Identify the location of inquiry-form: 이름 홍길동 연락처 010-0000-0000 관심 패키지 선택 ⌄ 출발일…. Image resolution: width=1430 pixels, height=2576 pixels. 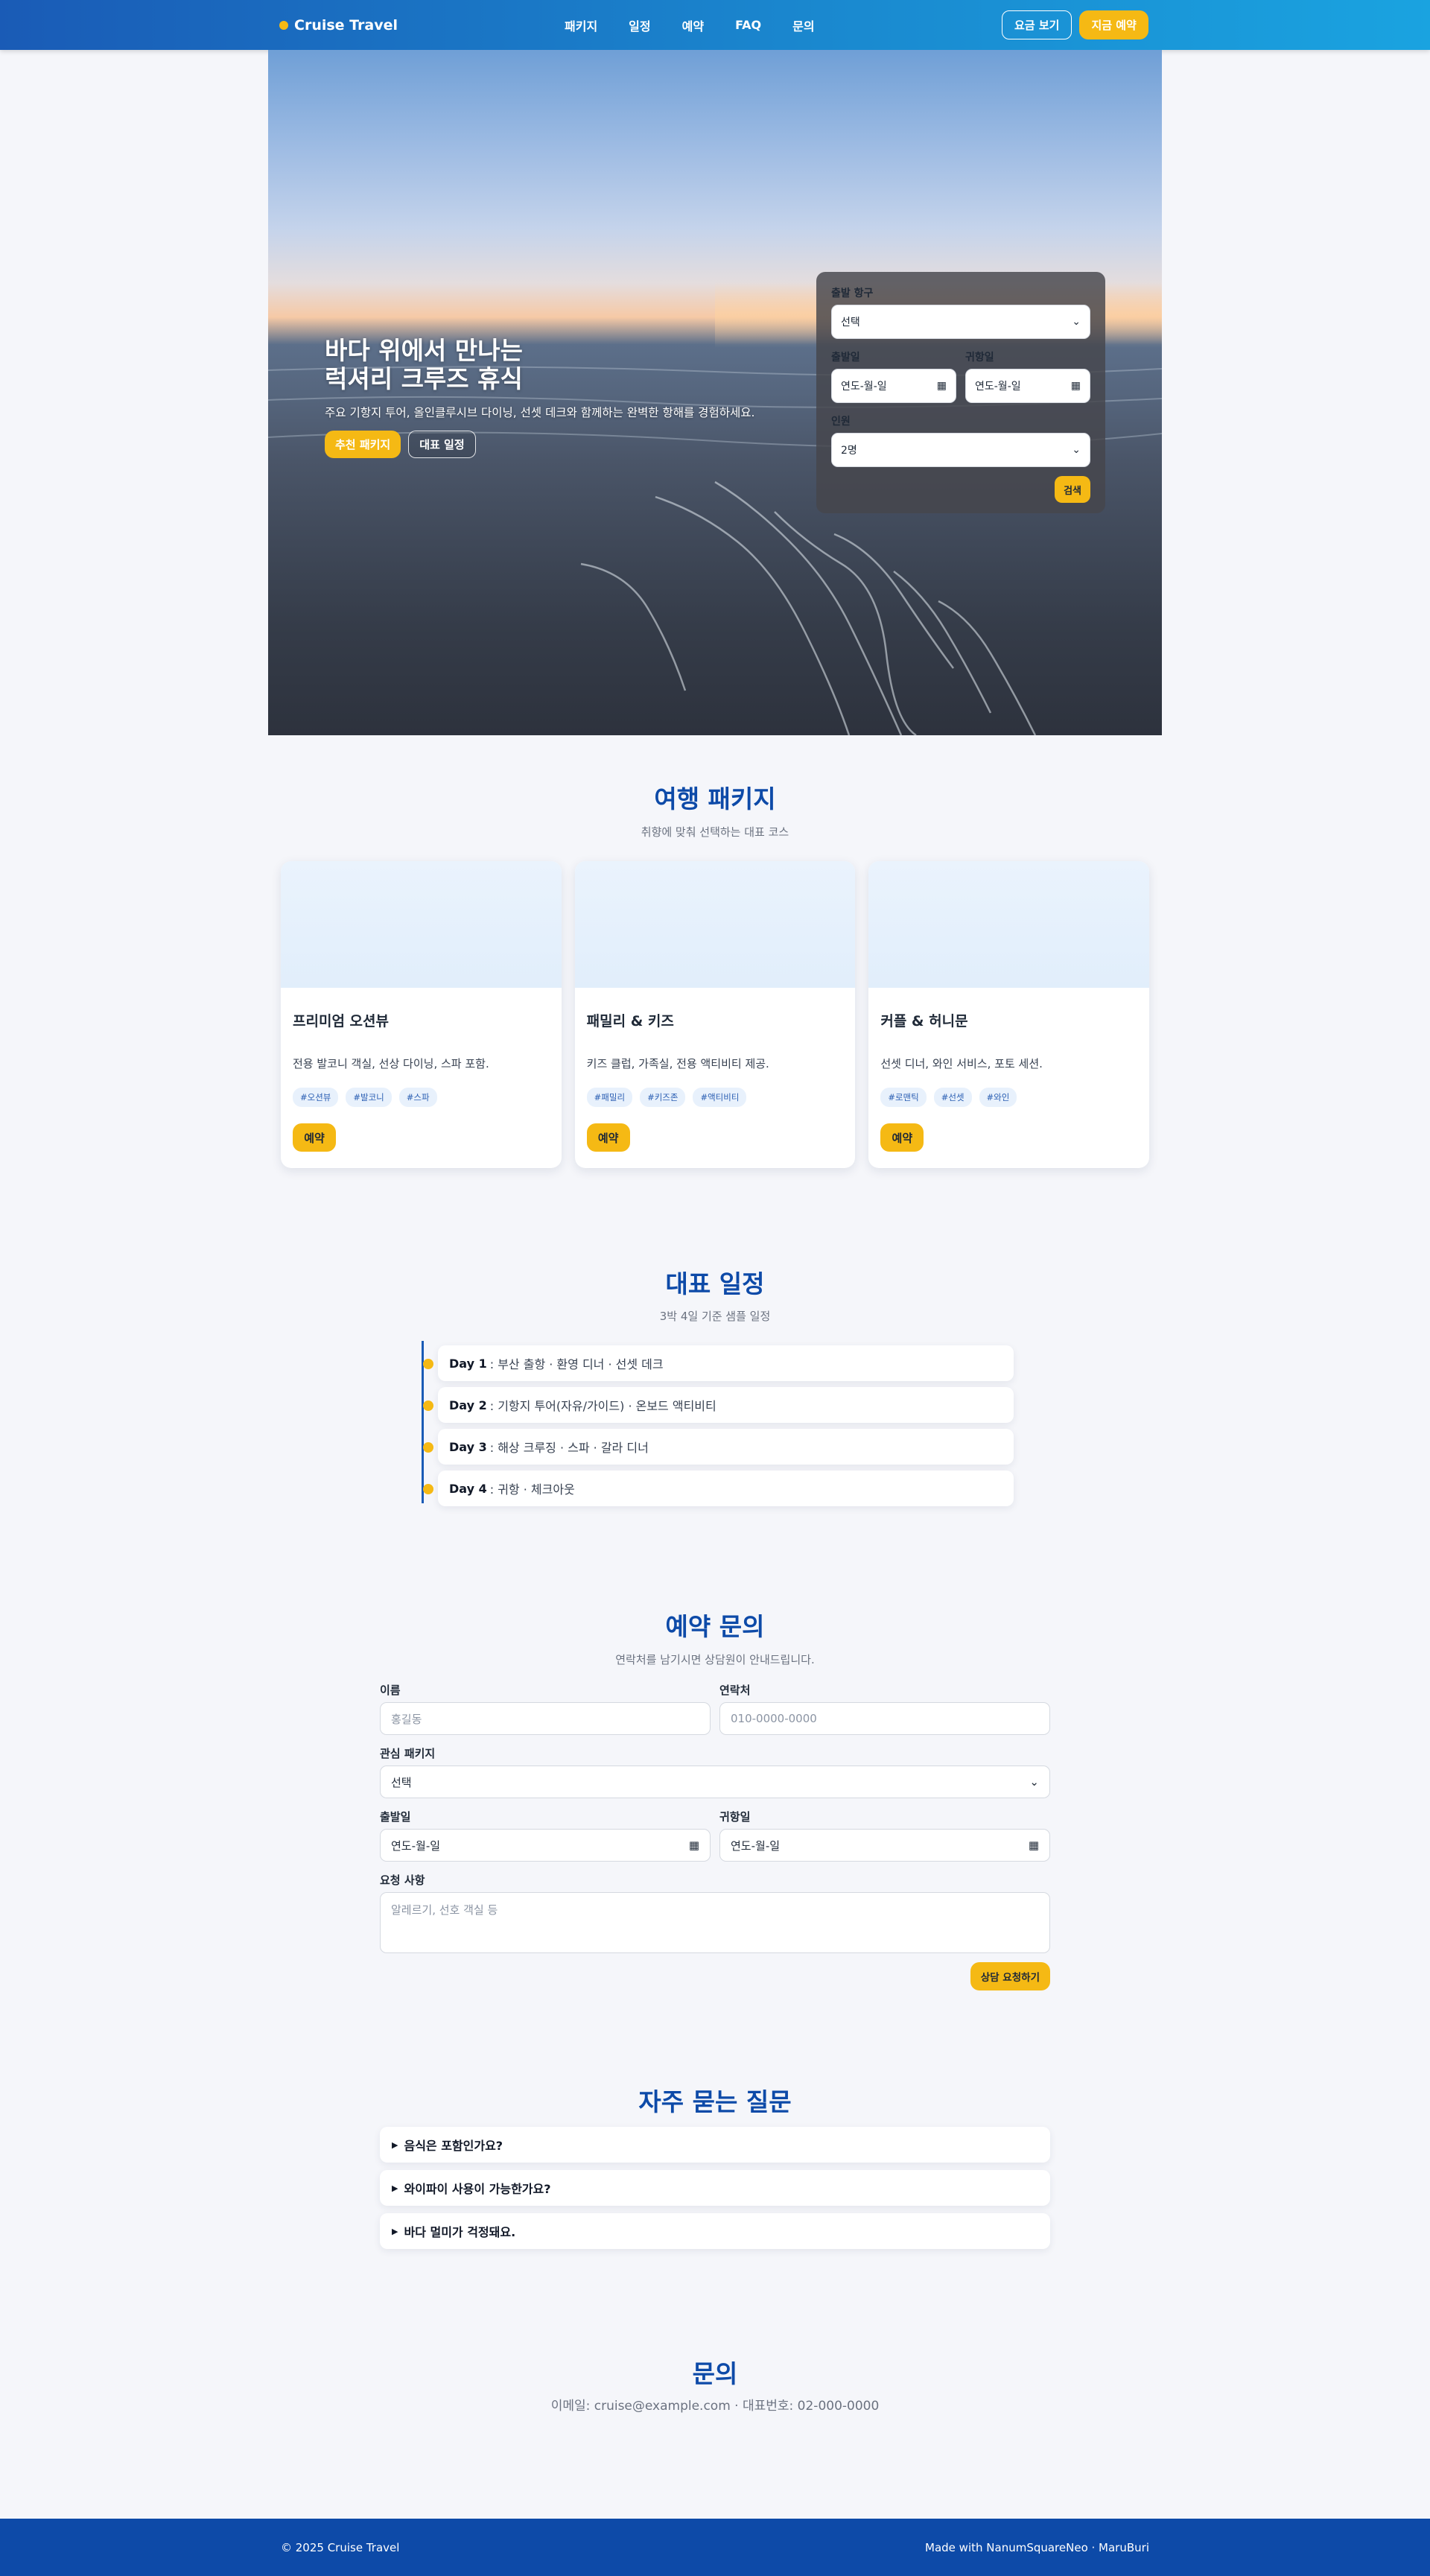
(715, 1836).